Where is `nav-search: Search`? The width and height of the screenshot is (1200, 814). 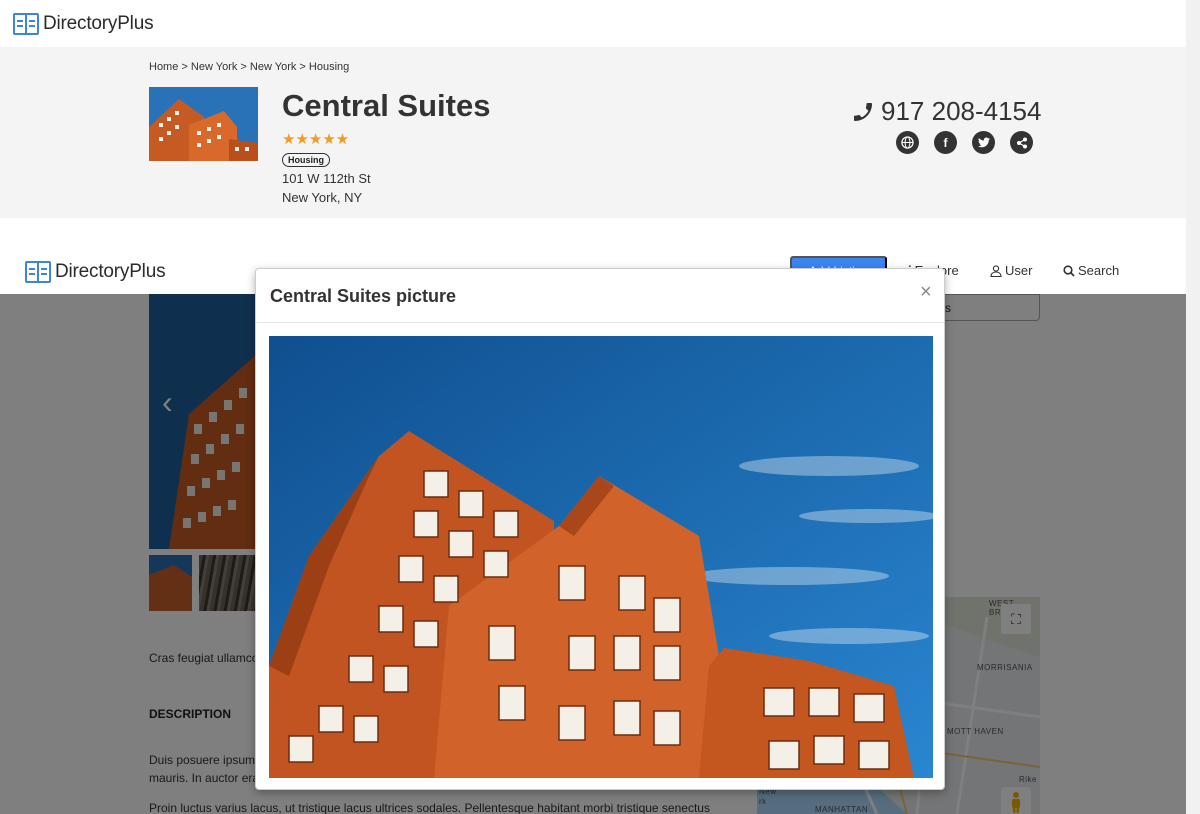 nav-search: Search is located at coordinates (1091, 270).